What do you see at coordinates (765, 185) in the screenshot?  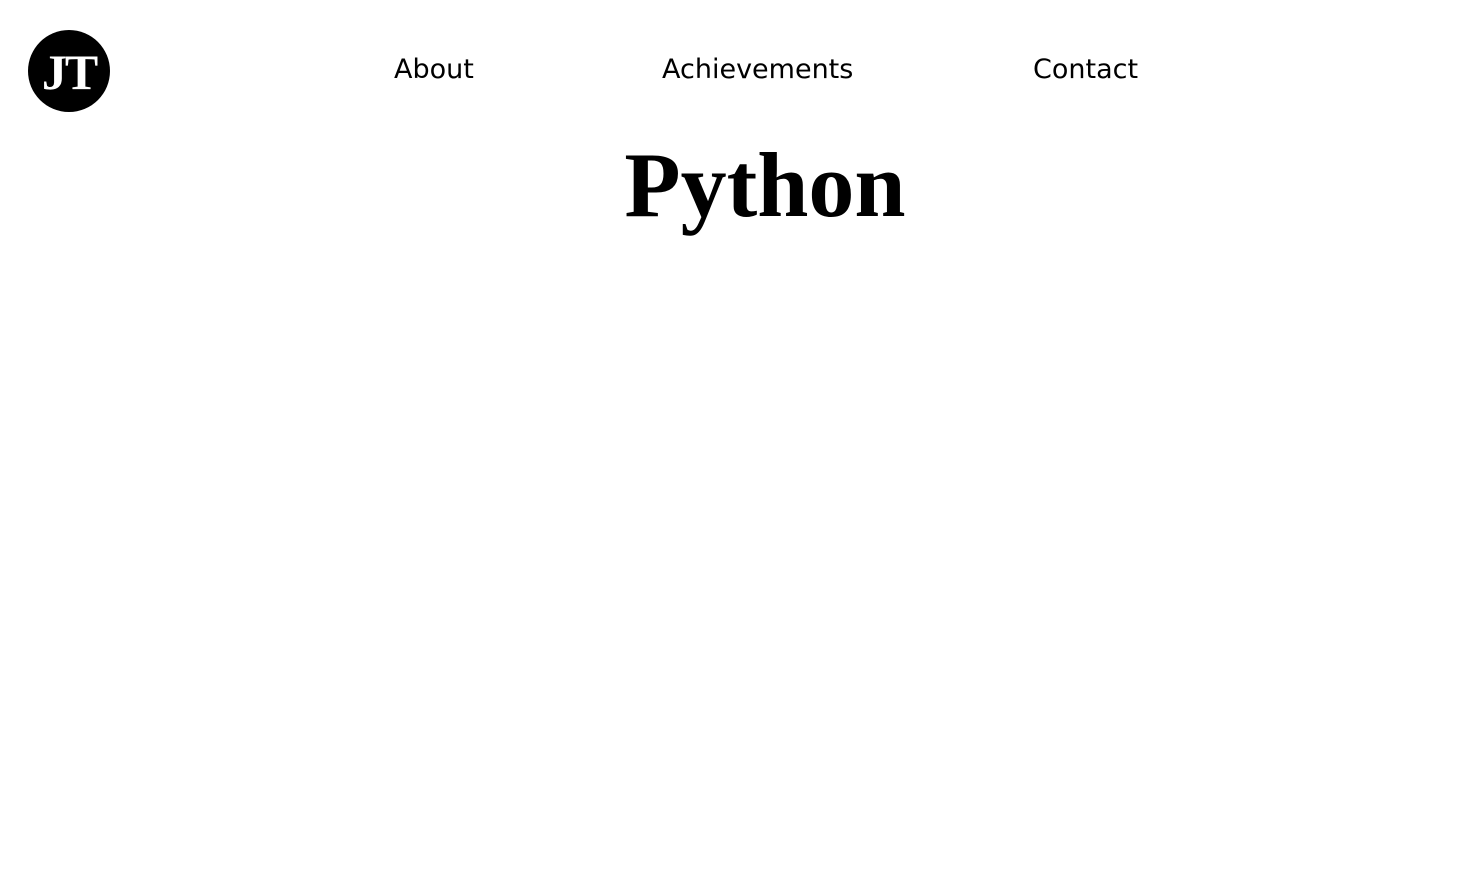 I see `page-title: Python` at bounding box center [765, 185].